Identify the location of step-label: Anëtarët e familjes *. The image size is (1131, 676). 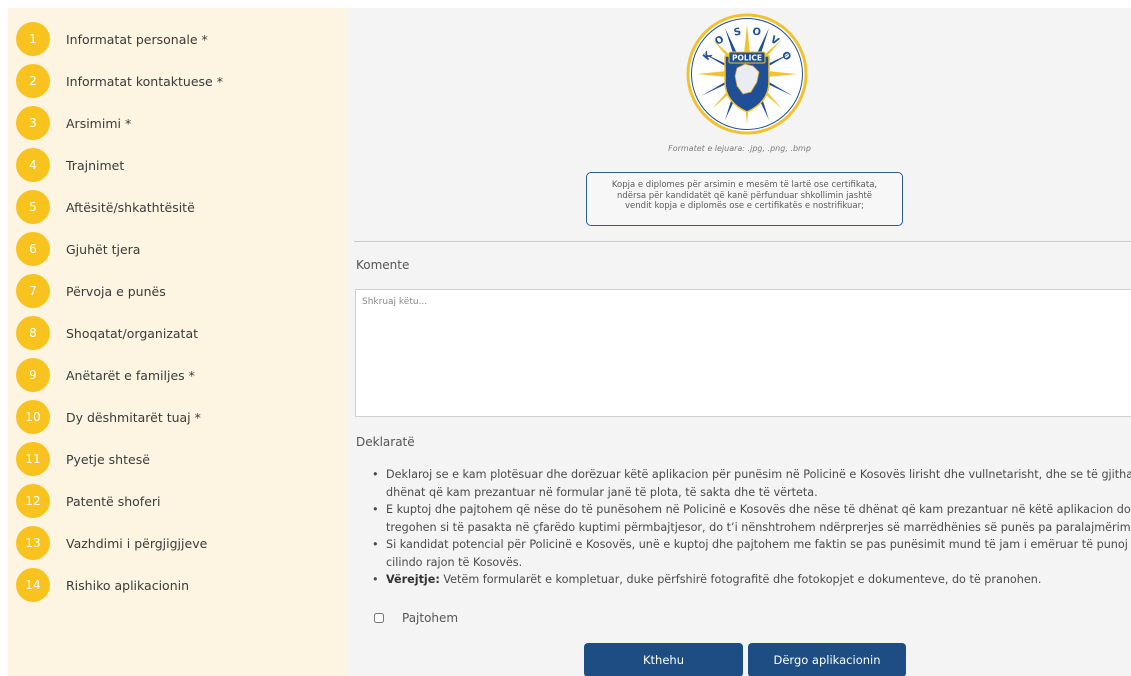
(130, 375).